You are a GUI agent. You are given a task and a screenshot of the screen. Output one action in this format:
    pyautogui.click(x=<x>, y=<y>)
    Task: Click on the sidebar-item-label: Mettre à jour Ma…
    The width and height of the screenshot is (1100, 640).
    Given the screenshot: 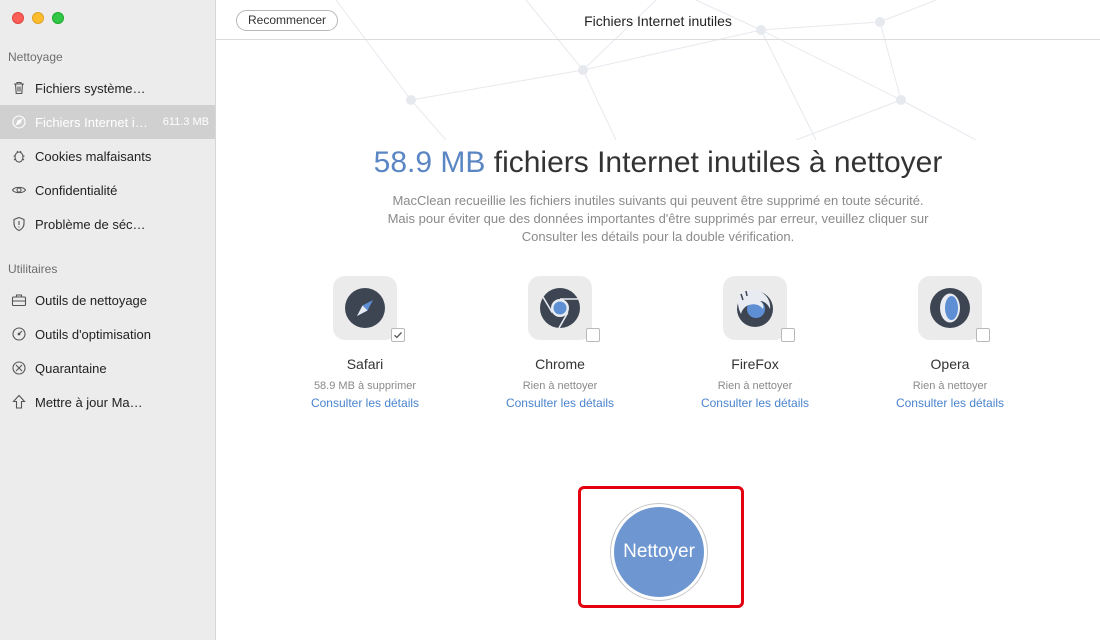 What is the action you would take?
    pyautogui.click(x=89, y=402)
    